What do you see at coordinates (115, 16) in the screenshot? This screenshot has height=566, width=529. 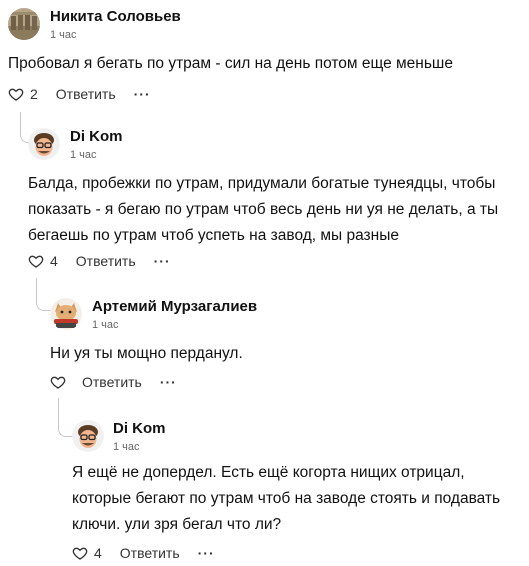 I see `author-name: Никита Соловьев` at bounding box center [115, 16].